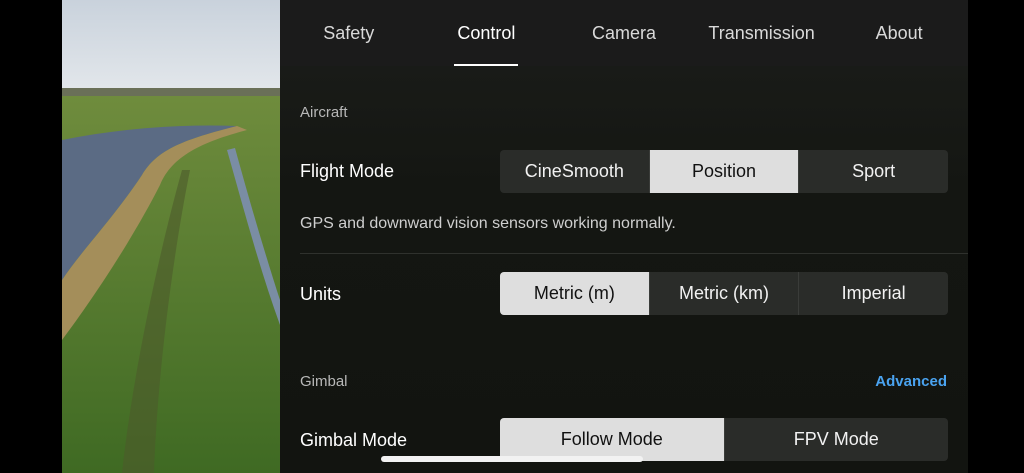 This screenshot has width=1024, height=473. I want to click on tab-safety: Safety, so click(349, 33).